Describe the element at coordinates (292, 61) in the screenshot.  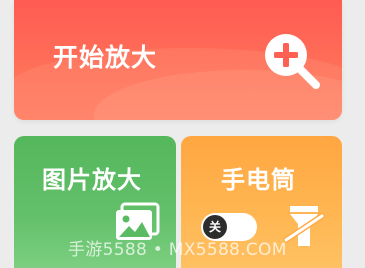
I see `zoom-in-icon` at that location.